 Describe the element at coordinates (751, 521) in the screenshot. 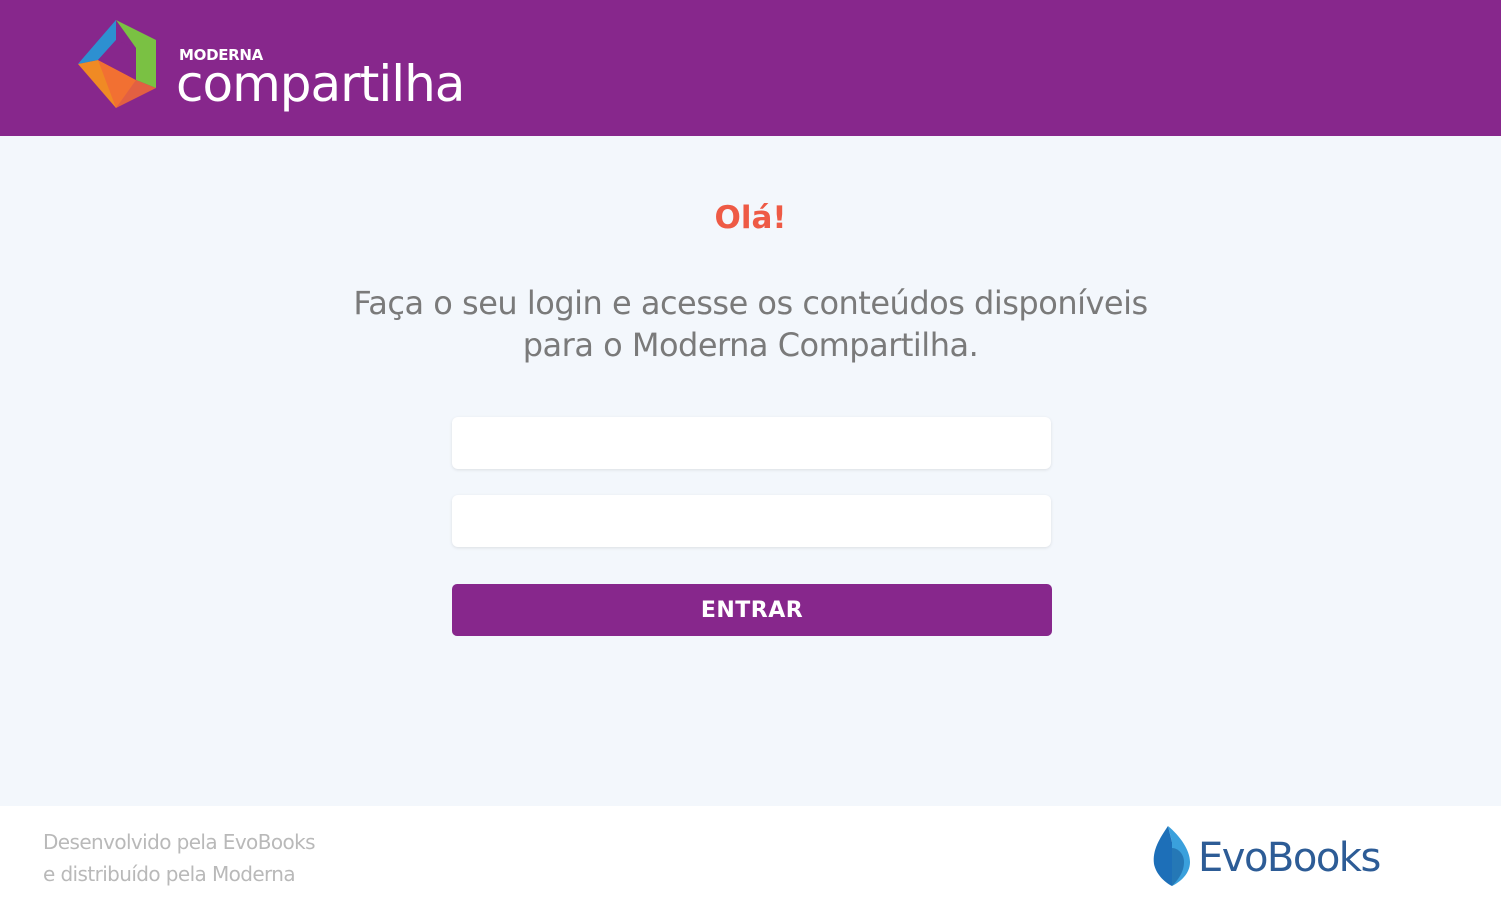

I see `password-input` at that location.